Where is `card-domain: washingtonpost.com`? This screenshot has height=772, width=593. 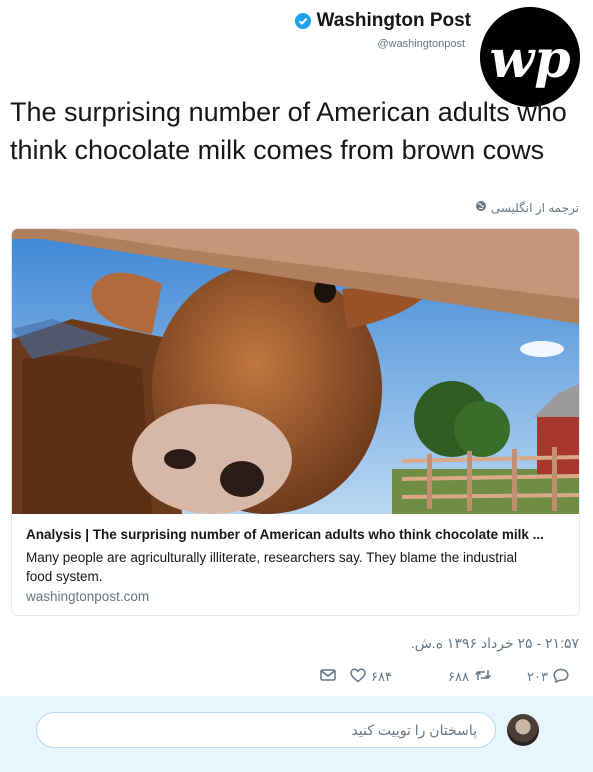
card-domain: washingtonpost.com is located at coordinates (87, 596).